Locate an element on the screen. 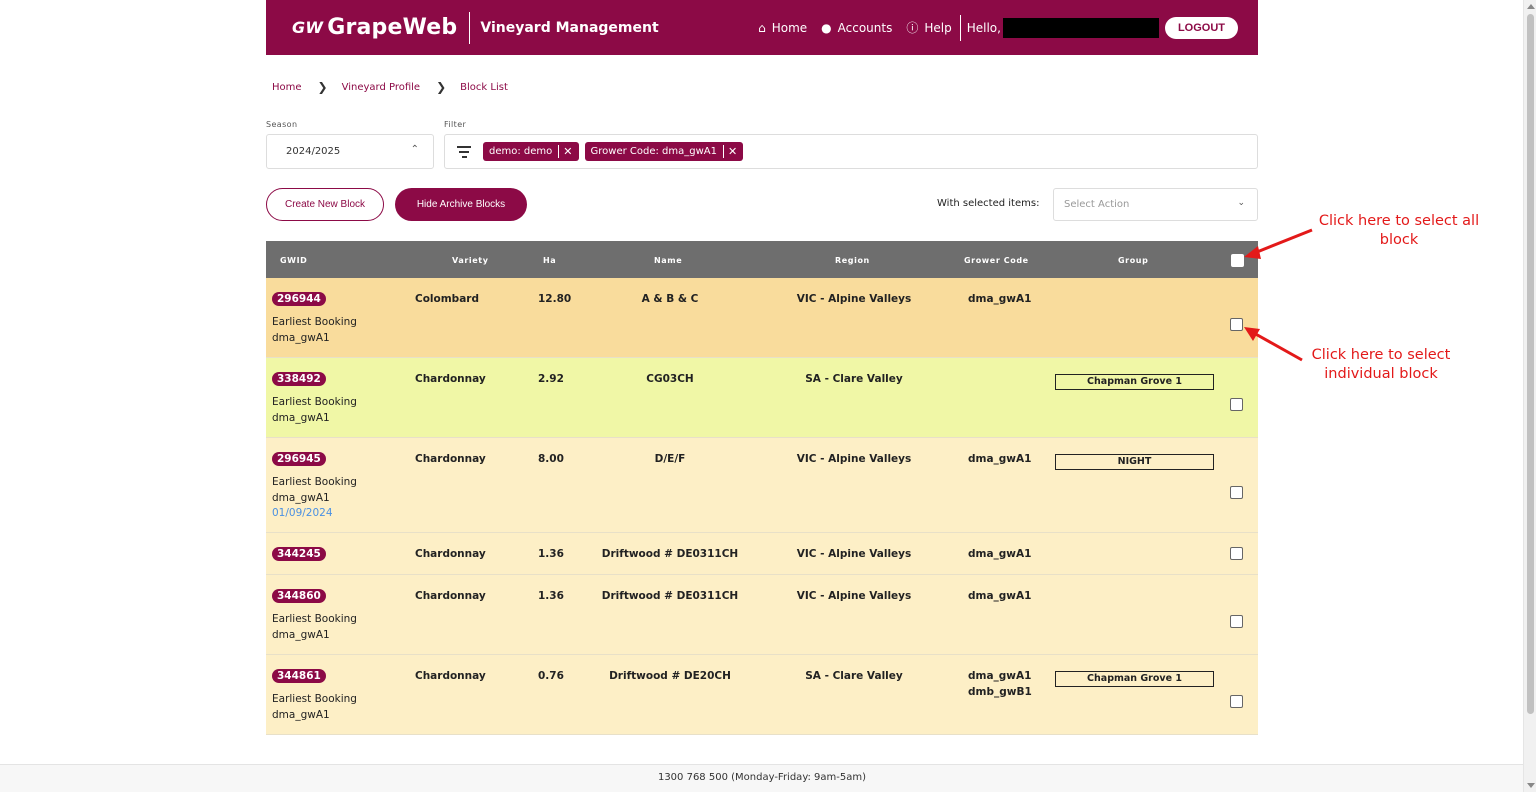  chevron-down-icon: ⌄ is located at coordinates (1241, 203).